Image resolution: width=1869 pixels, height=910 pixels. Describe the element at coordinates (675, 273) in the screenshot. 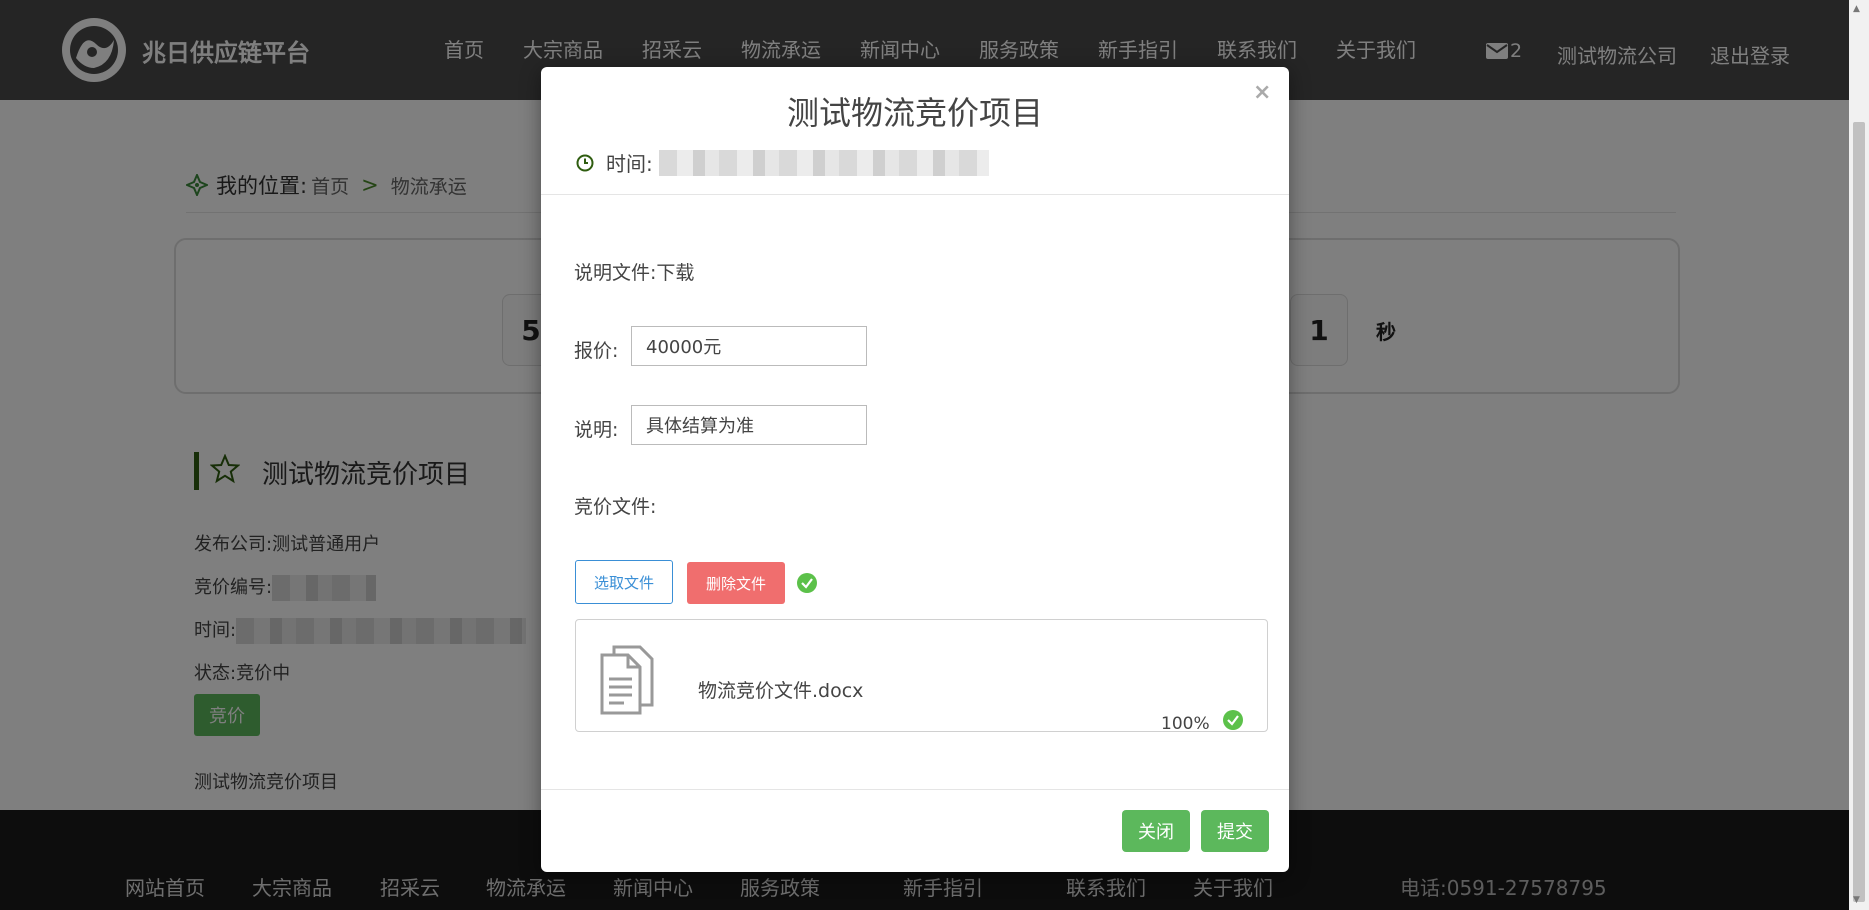

I see `doc-download-link: 下载` at that location.